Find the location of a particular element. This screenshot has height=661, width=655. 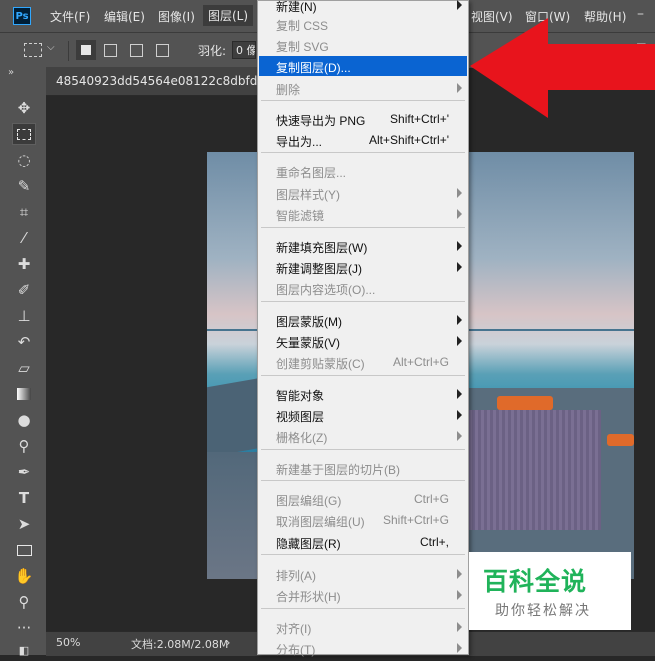

menu-image: 图像(I) is located at coordinates (176, 16).